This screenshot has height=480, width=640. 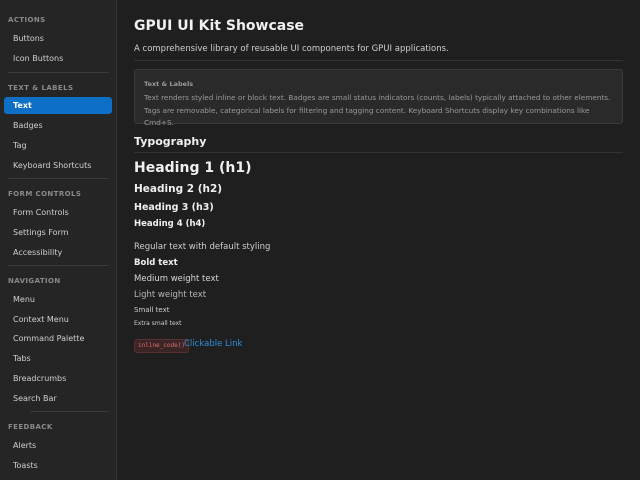 I want to click on heading-1-sample: Heading 1 (h1), so click(x=193, y=168).